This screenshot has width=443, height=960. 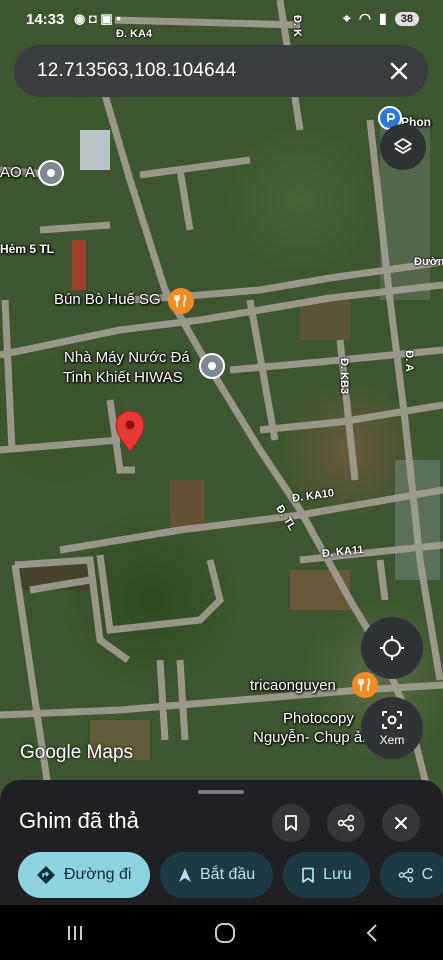 What do you see at coordinates (293, 685) in the screenshot?
I see `place-label-tricao: tricaonguyen` at bounding box center [293, 685].